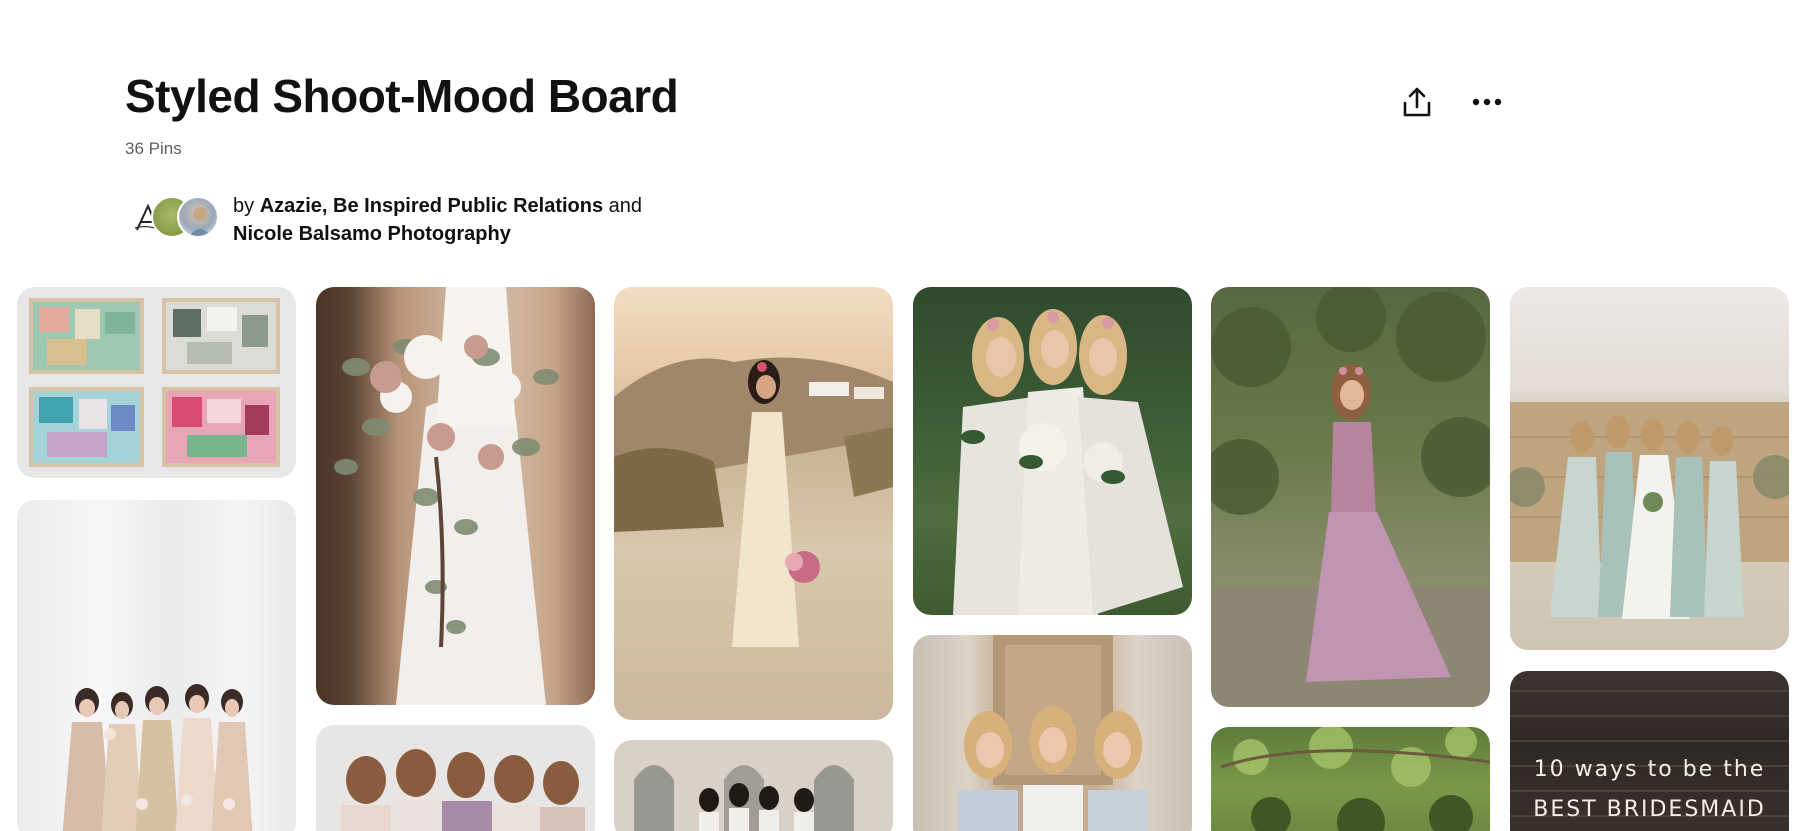  I want to click on board-title: Styled Shoot-Mood Board, so click(402, 96).